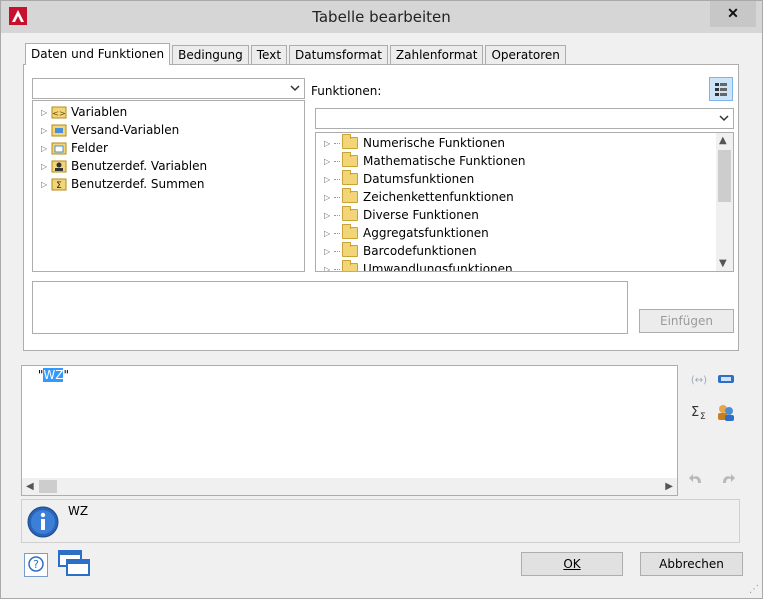 The width and height of the screenshot is (763, 599). I want to click on insert-button: Einfügen, so click(686, 321).